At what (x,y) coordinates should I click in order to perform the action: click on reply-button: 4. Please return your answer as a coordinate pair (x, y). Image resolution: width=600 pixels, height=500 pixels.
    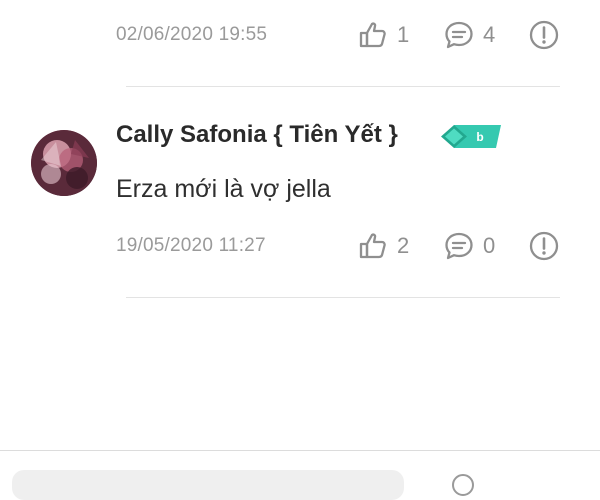
    Looking at the image, I should click on (469, 35).